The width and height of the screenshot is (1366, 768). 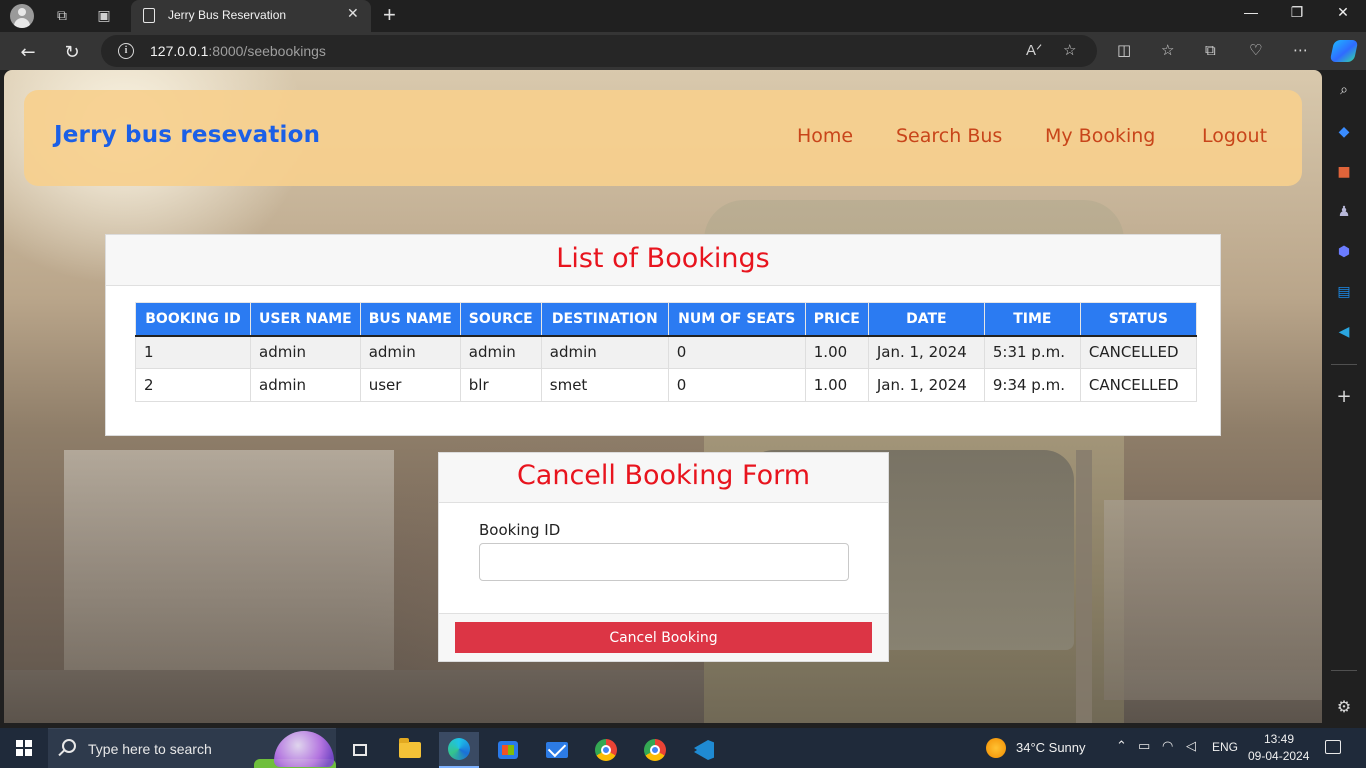 I want to click on clock-time: 13:49, so click(x=1279, y=739).